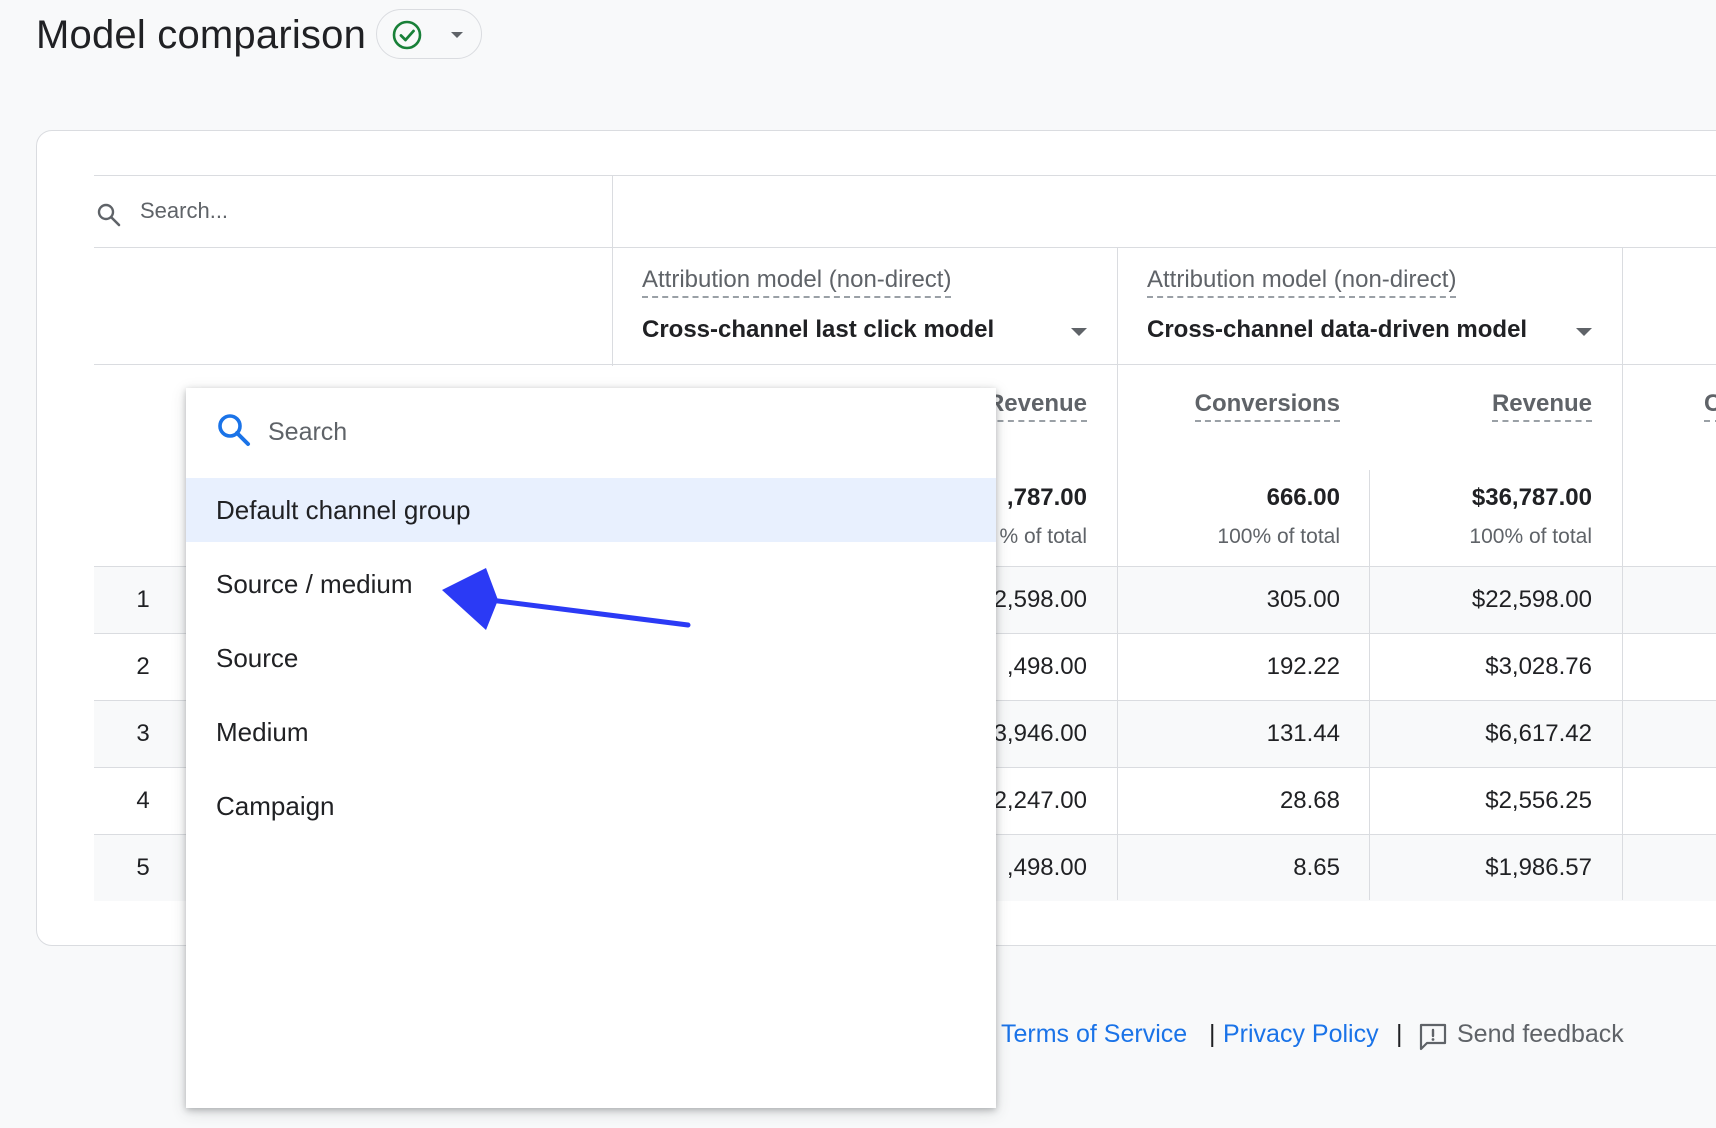 The image size is (1716, 1128). What do you see at coordinates (429, 34) in the screenshot?
I see `status-chip` at bounding box center [429, 34].